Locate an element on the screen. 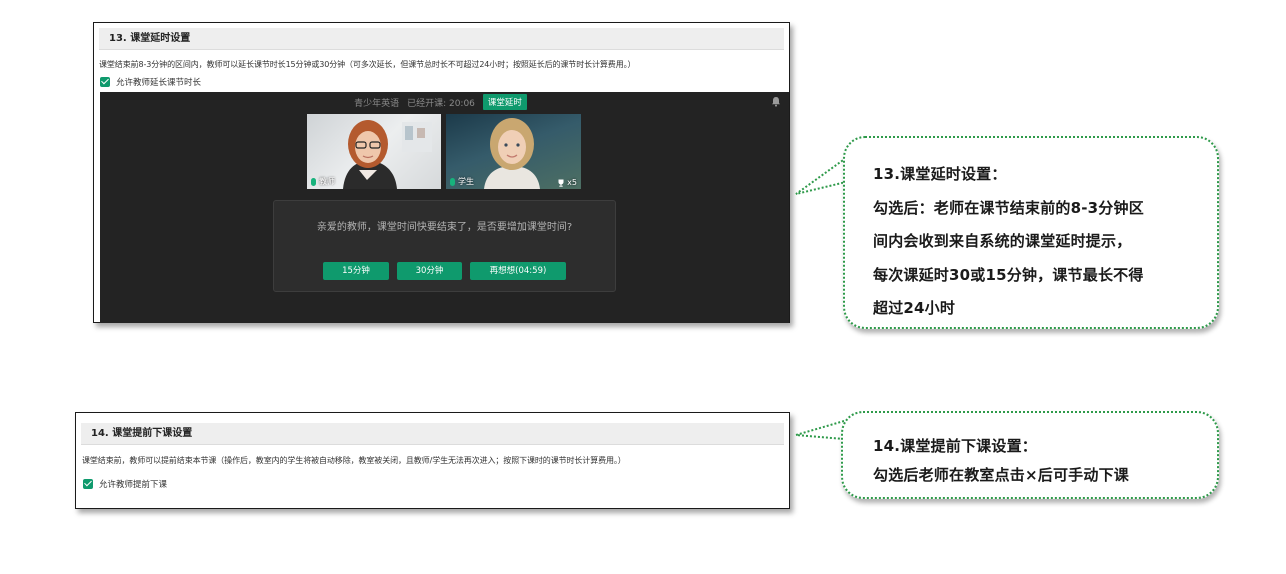  extend-15-minutes-button: 15分钟 is located at coordinates (356, 271).